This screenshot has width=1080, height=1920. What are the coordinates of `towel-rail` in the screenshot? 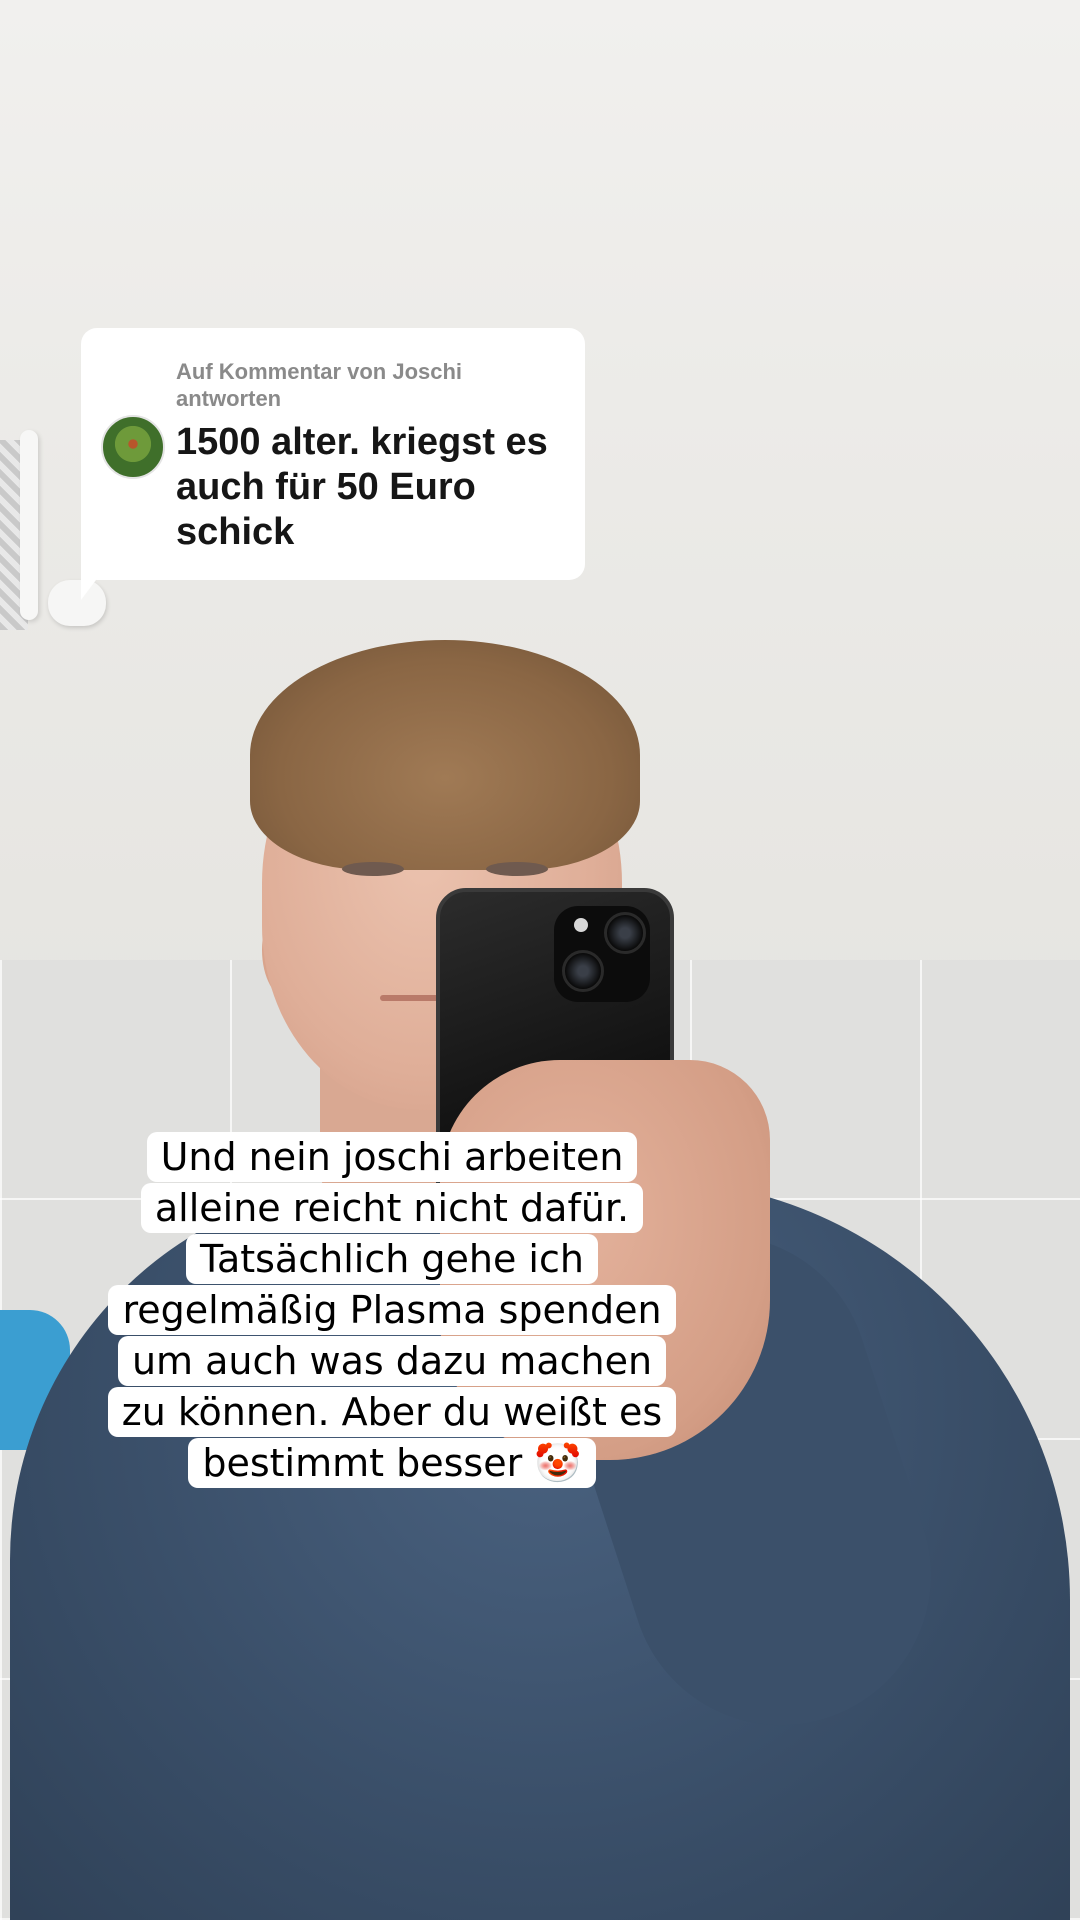 It's located at (29, 525).